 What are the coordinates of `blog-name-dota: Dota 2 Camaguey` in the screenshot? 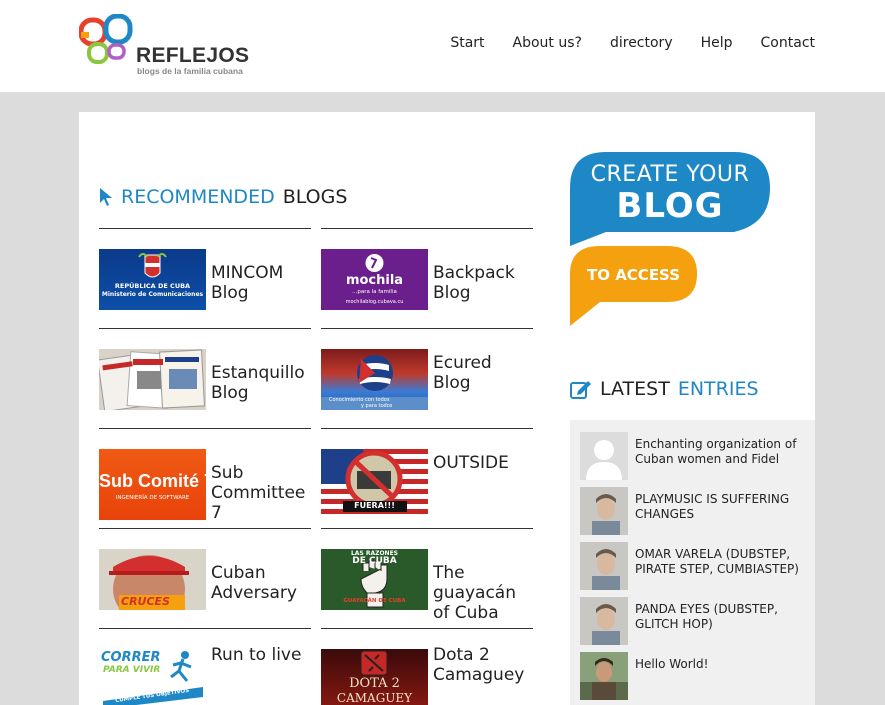 It's located at (483, 665).